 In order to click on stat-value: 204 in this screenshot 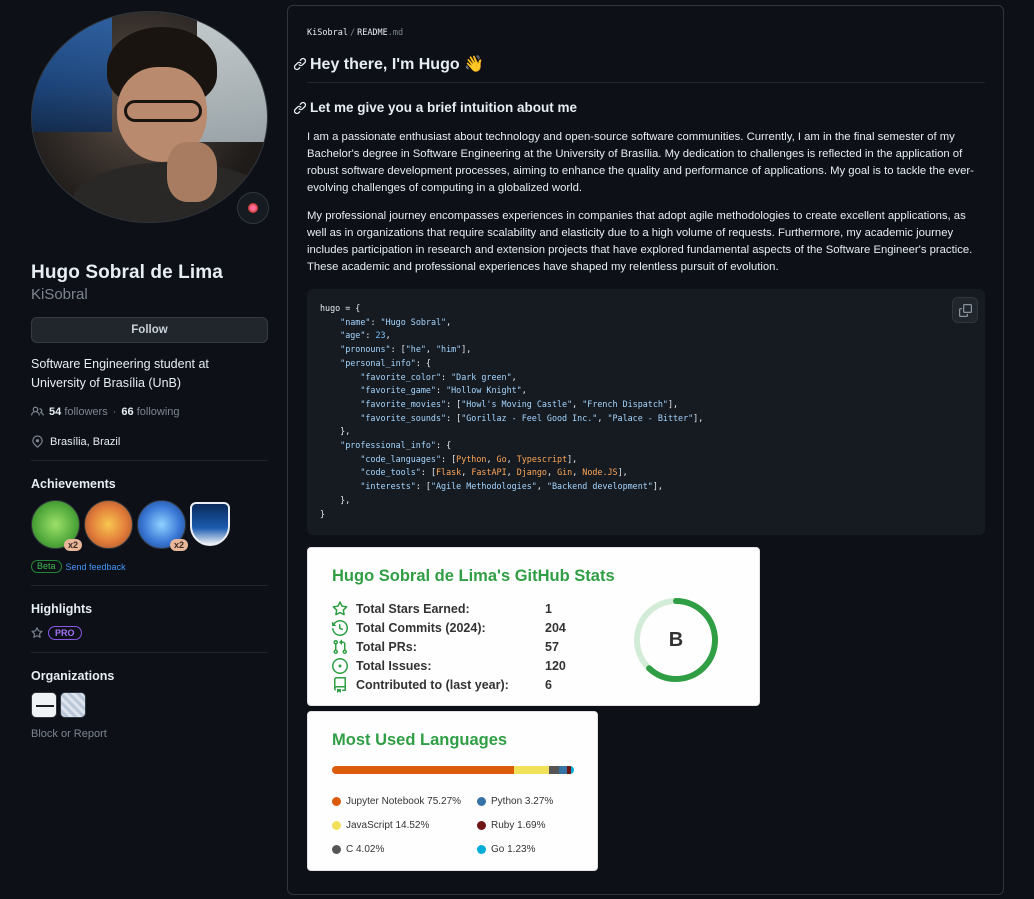, I will do `click(555, 628)`.